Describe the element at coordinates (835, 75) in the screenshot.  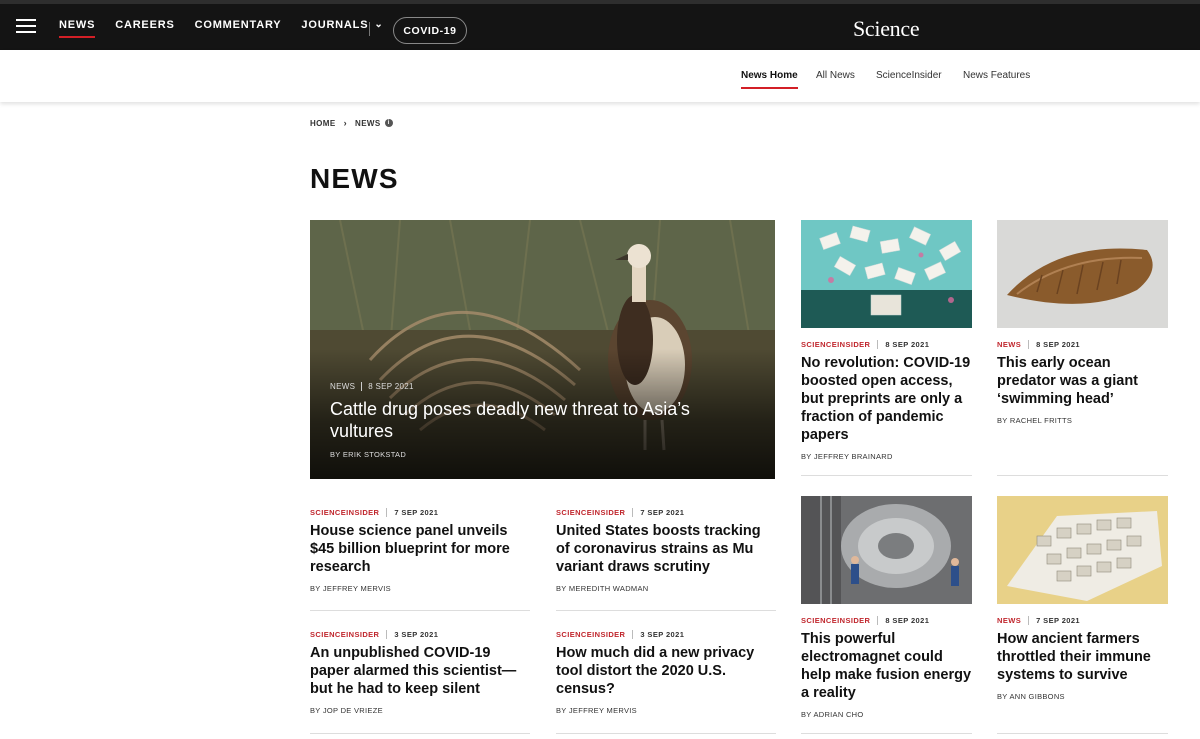
I see `subnav-all-news: All News` at that location.